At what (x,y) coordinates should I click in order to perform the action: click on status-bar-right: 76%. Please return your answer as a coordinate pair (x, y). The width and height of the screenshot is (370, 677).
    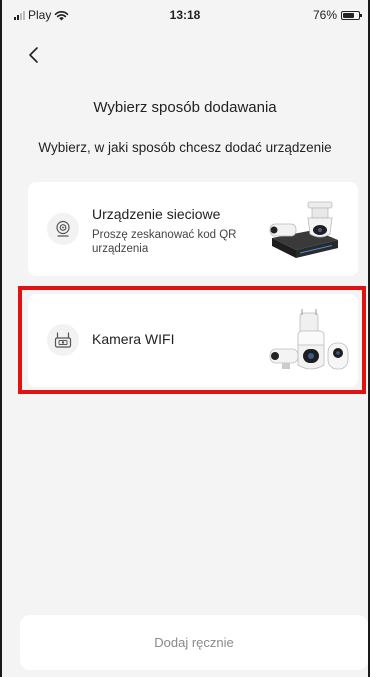
    Looking at the image, I should click on (337, 15).